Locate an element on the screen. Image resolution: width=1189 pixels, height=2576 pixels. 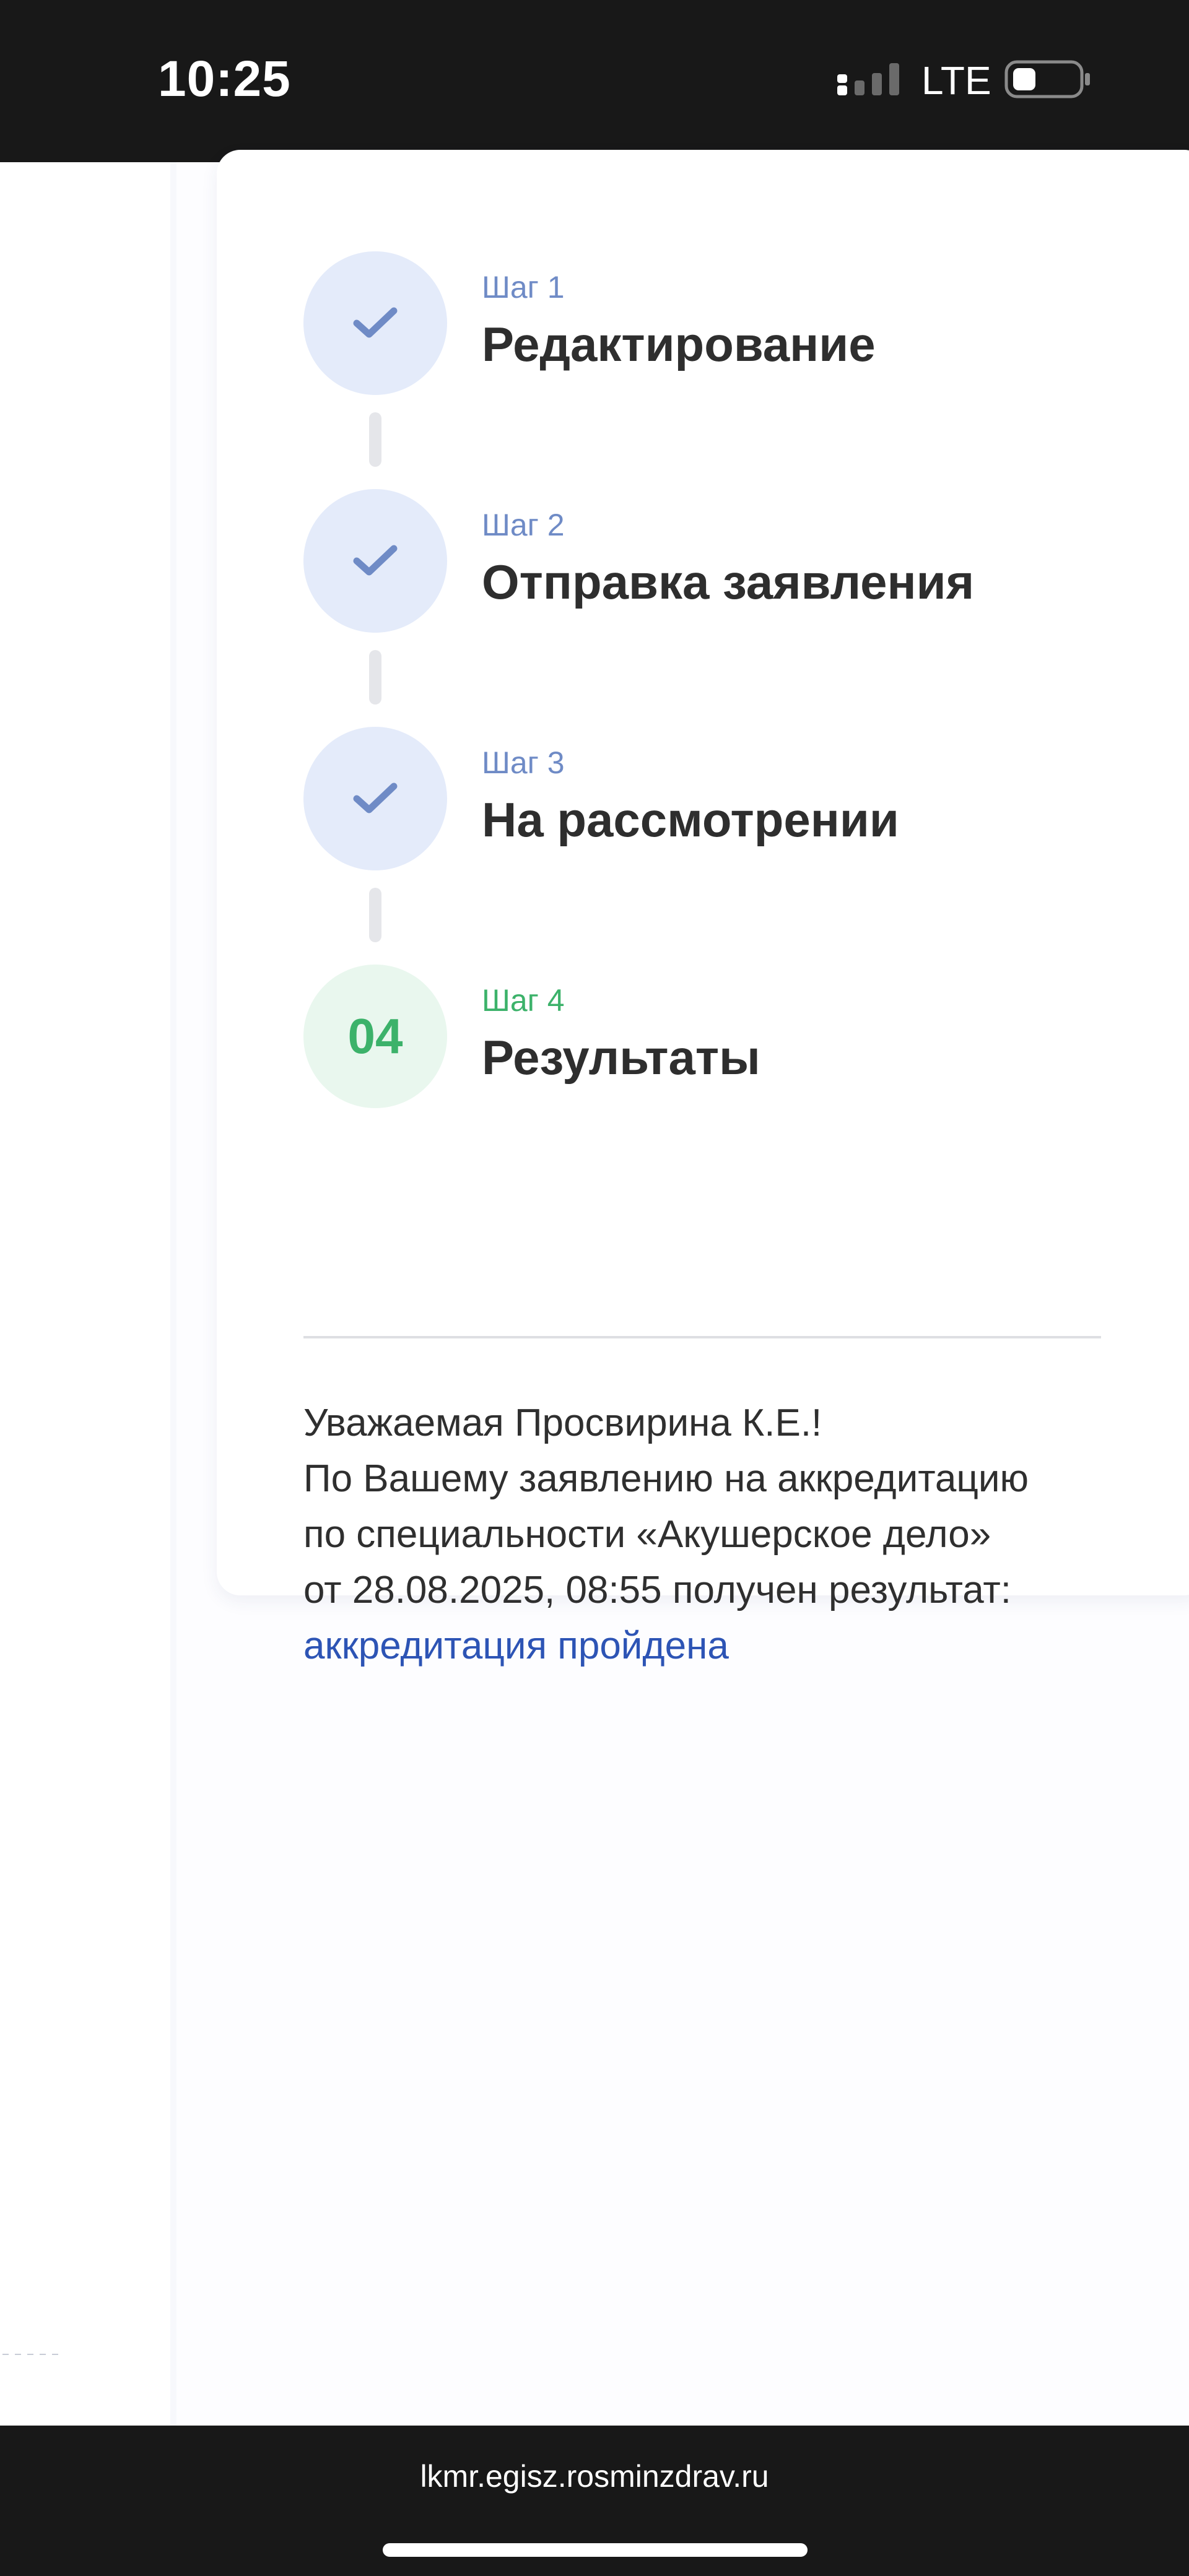
step-2-title: Отправка заявления is located at coordinates (728, 582).